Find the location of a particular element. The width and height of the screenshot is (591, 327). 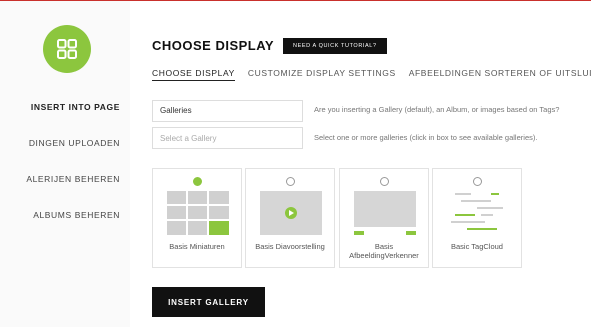

display-type-card-thumbnails: Basis Miniaturen is located at coordinates (197, 218).